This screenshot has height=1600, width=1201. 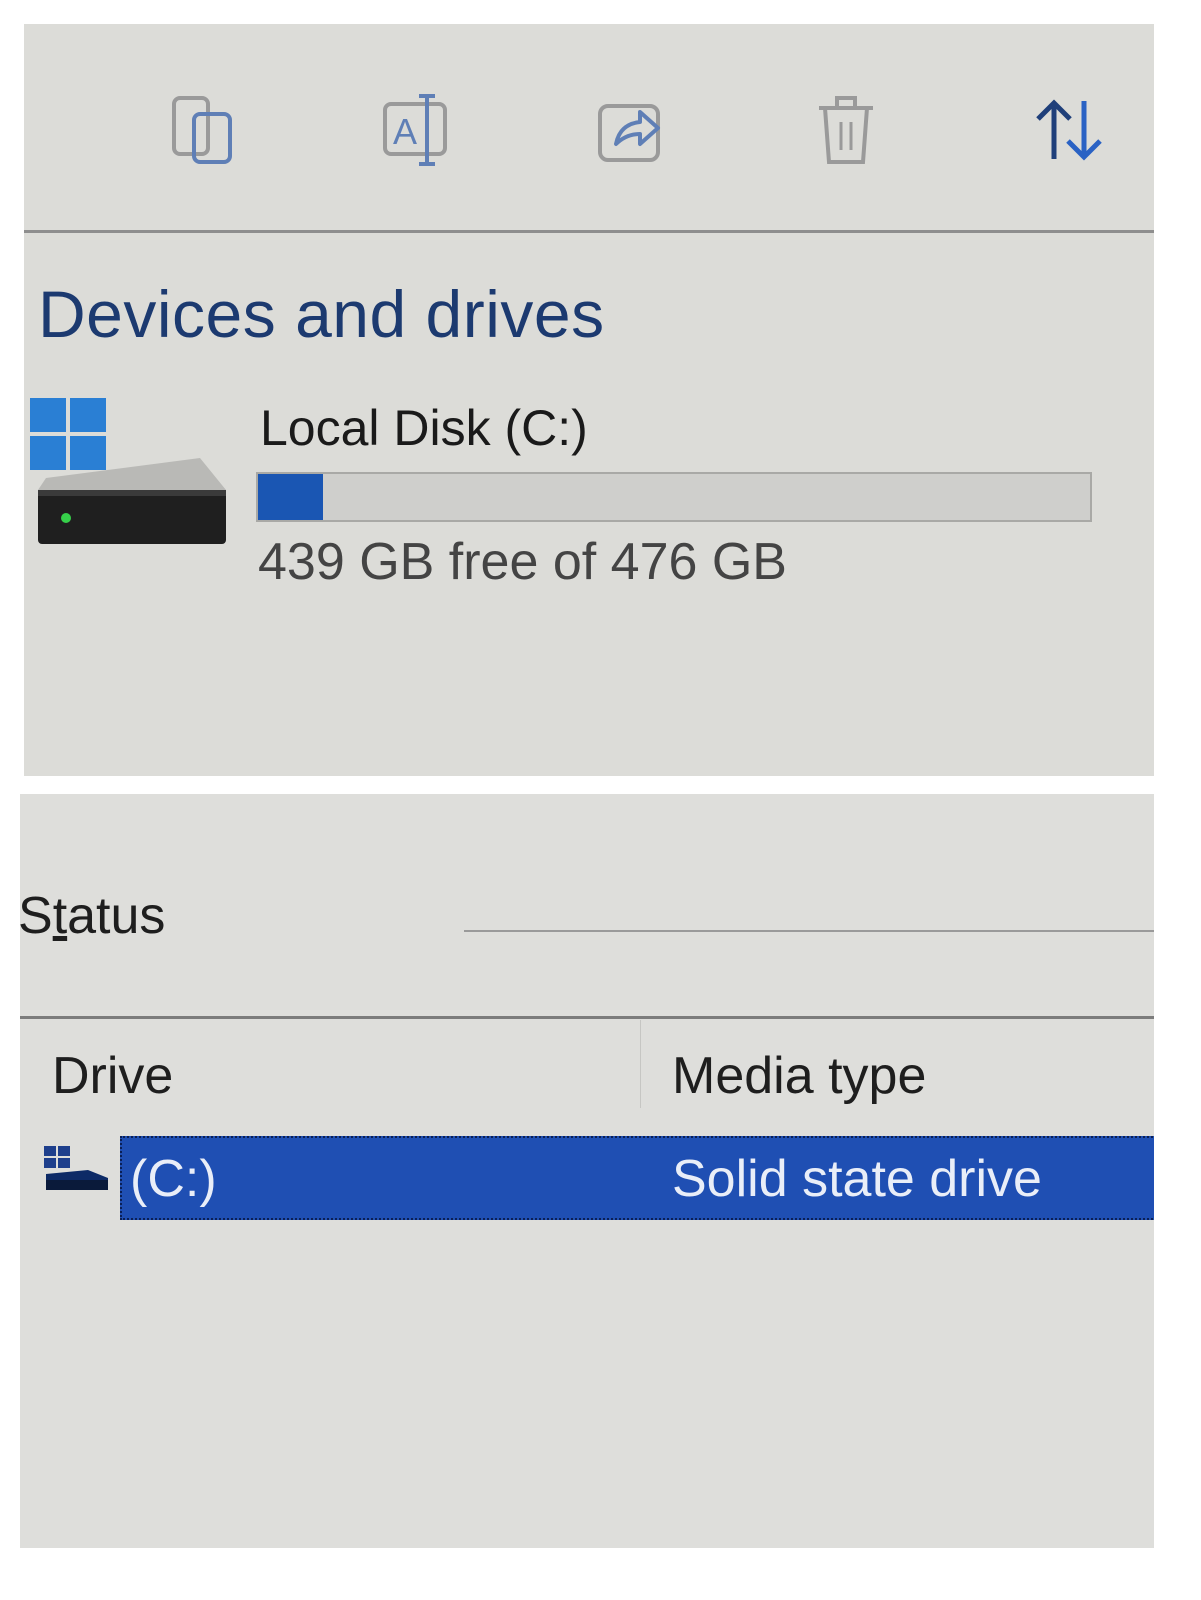 What do you see at coordinates (629, 133) in the screenshot?
I see `share-icon` at bounding box center [629, 133].